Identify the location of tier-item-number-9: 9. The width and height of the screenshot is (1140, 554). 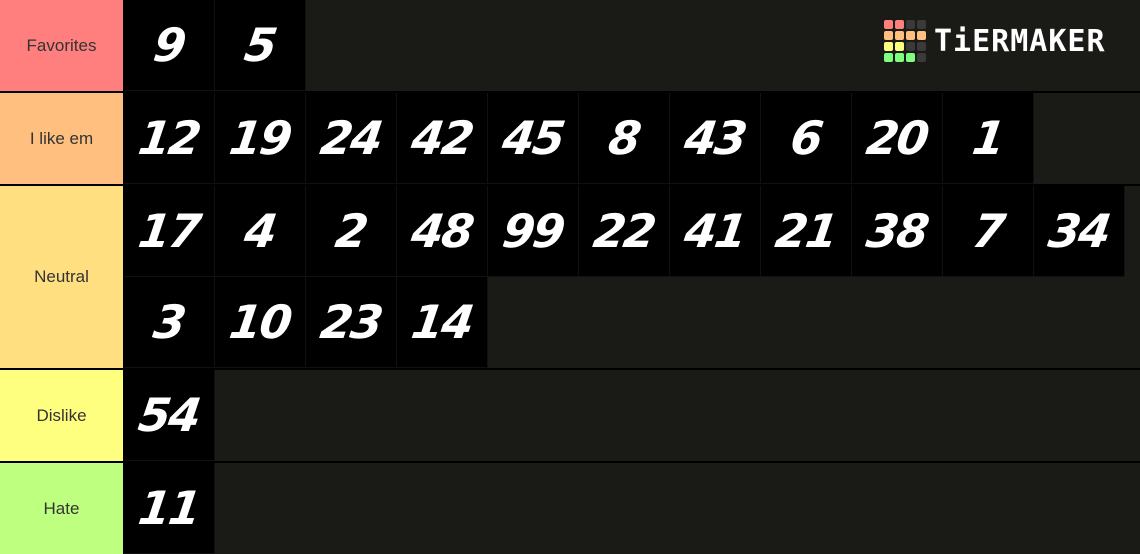
(169, 45).